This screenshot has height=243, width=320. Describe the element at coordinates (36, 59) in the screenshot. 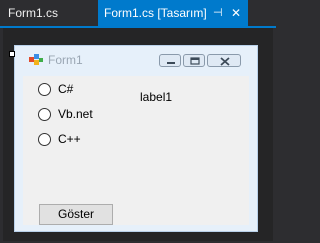

I see `form-app-icon` at that location.